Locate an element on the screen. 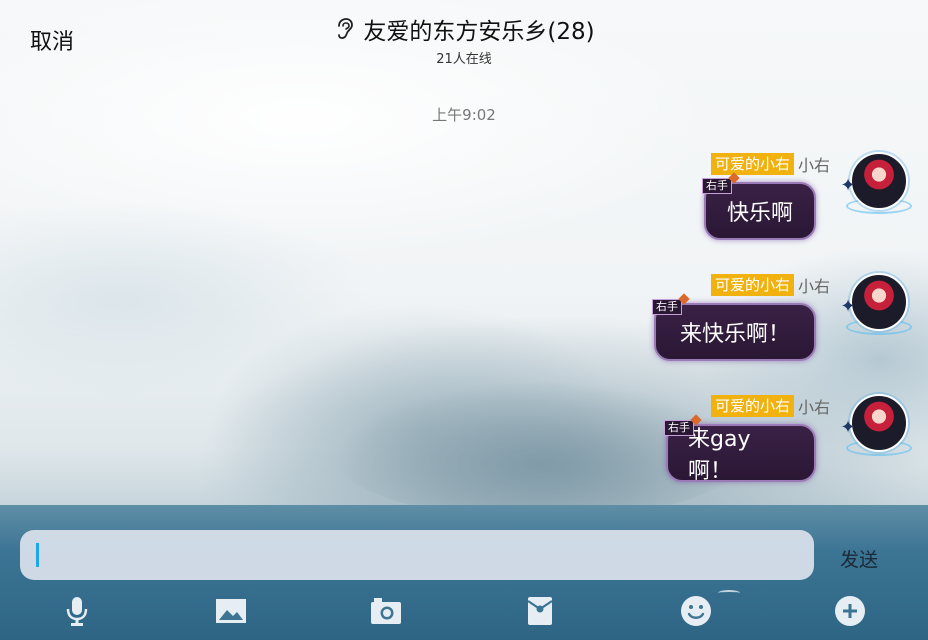 This screenshot has width=928, height=640. title-line: 友爱的东方安乐乡(28) is located at coordinates (464, 29).